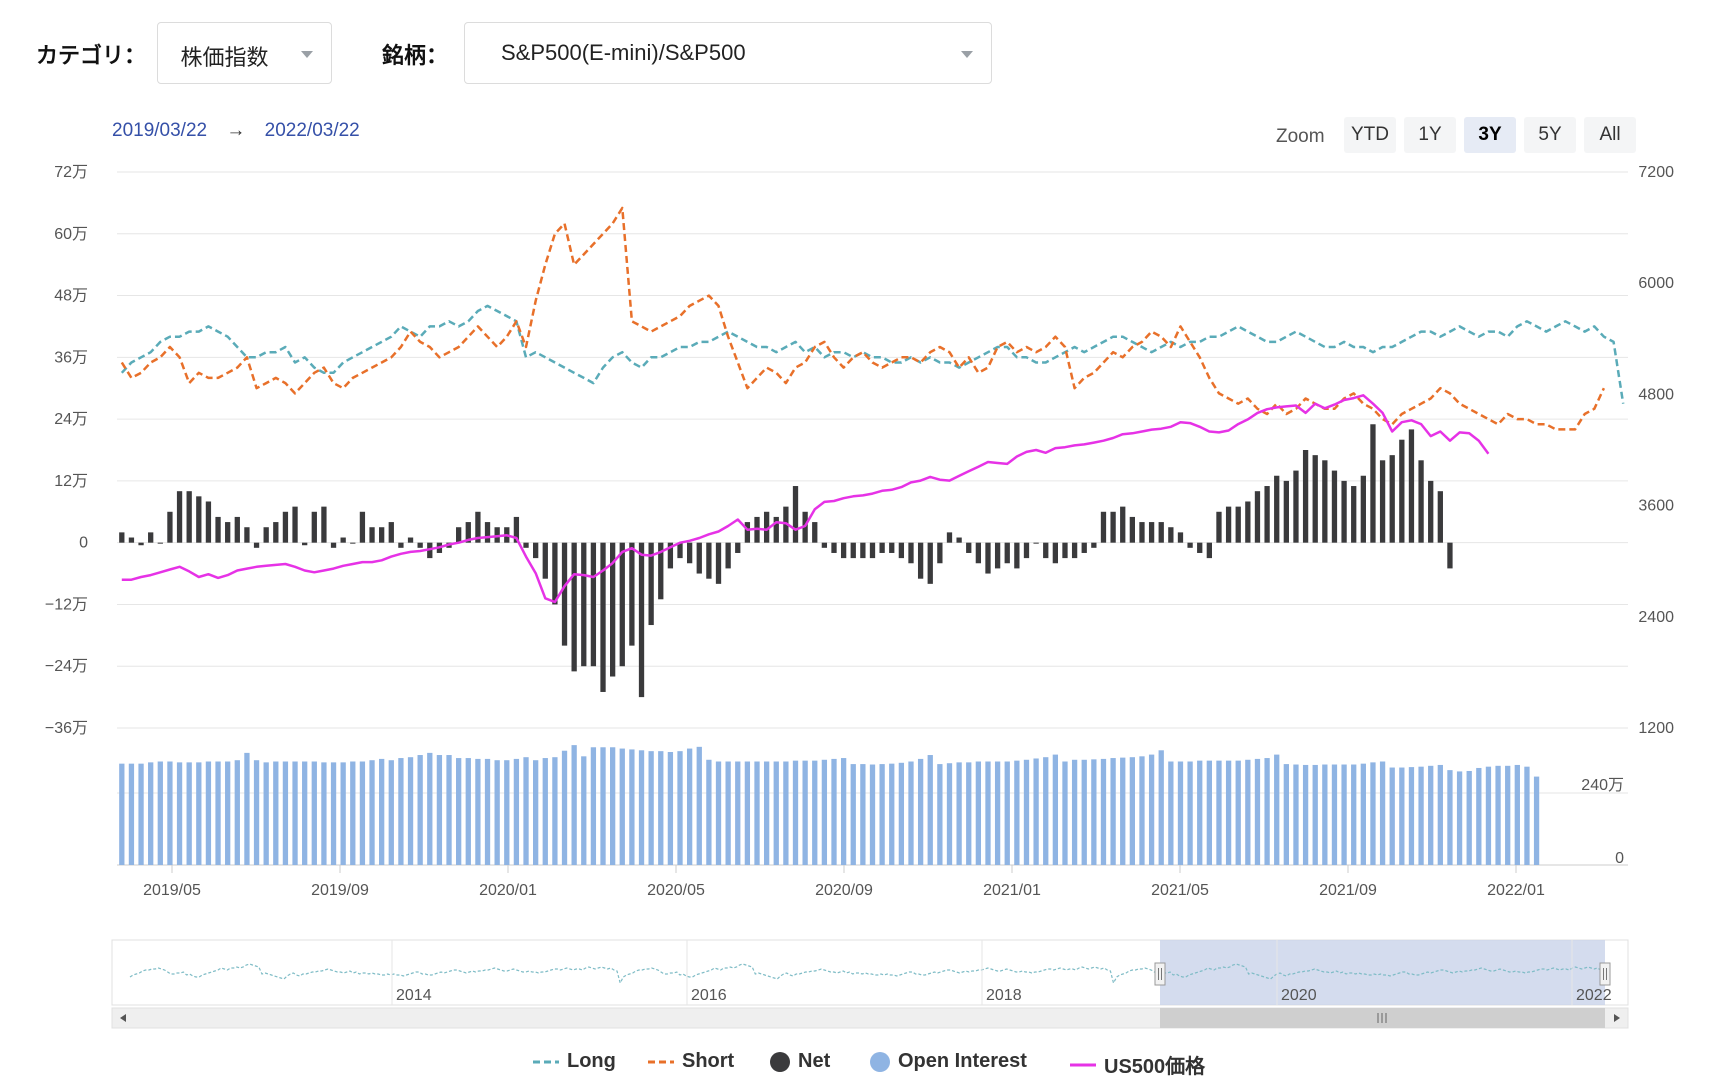 The height and width of the screenshot is (1092, 1726). What do you see at coordinates (800, 1065) in the screenshot?
I see `legend-net: Net` at bounding box center [800, 1065].